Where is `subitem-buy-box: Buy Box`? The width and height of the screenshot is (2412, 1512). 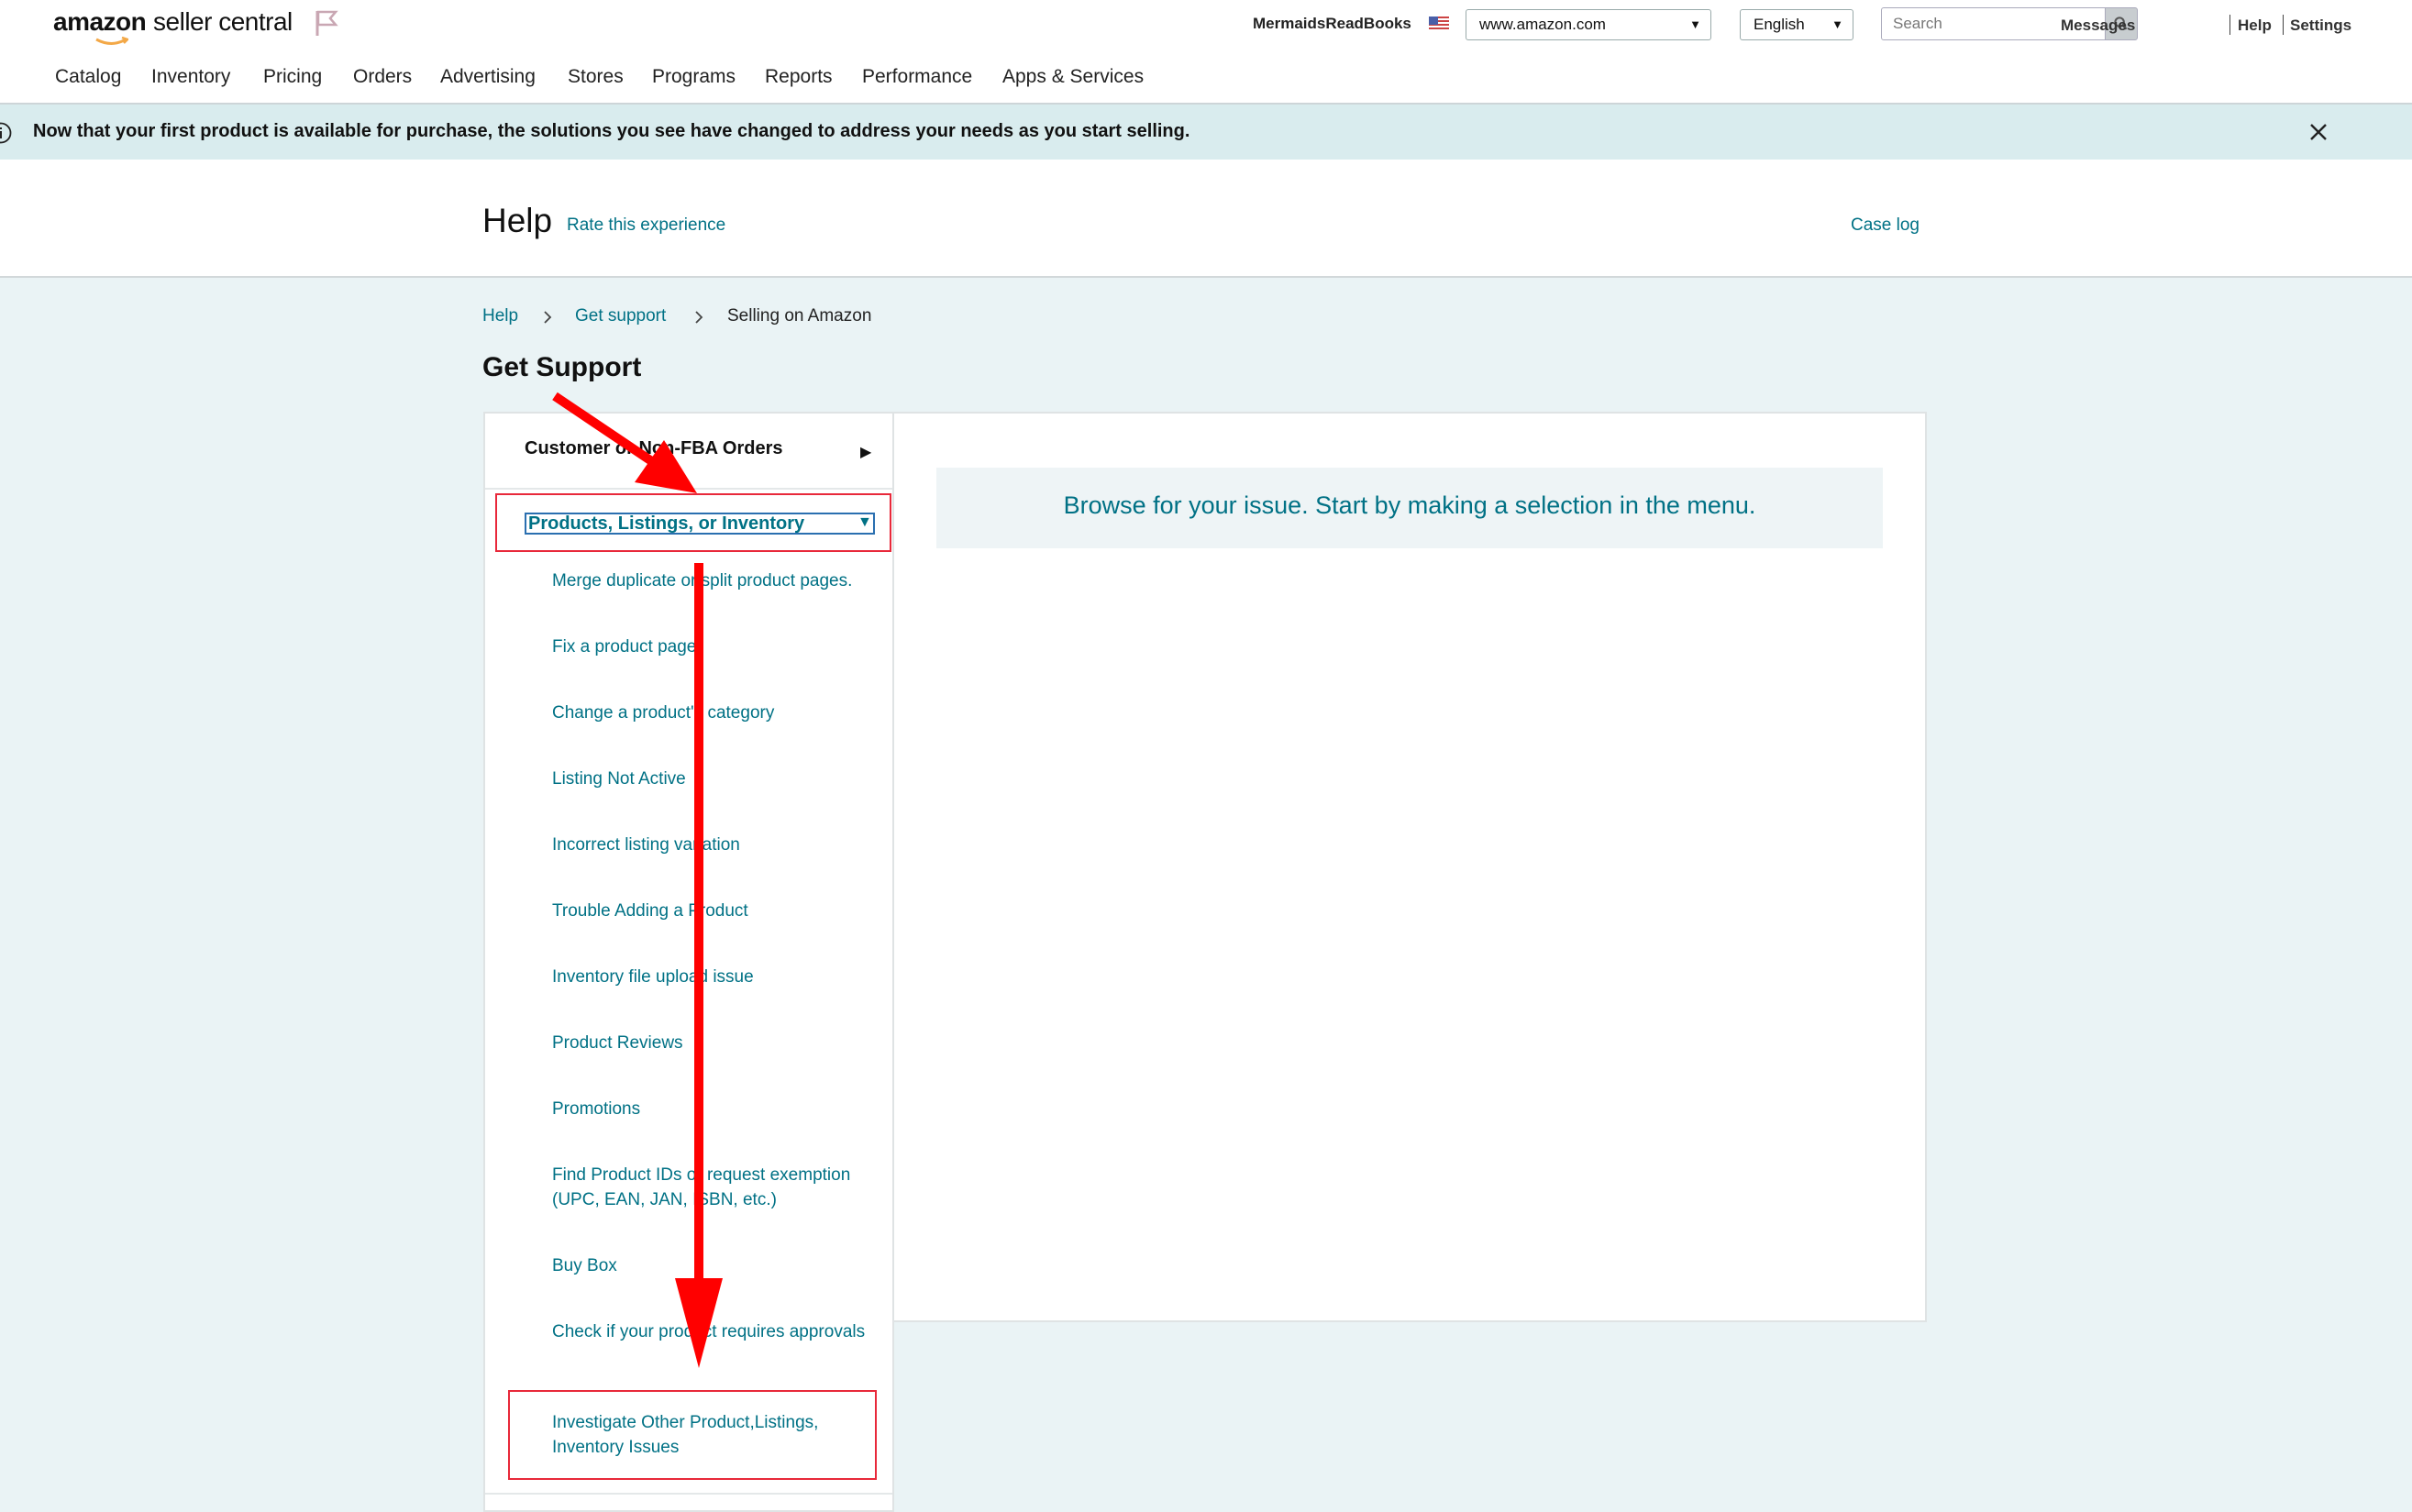
subitem-buy-box: Buy Box is located at coordinates (717, 1265).